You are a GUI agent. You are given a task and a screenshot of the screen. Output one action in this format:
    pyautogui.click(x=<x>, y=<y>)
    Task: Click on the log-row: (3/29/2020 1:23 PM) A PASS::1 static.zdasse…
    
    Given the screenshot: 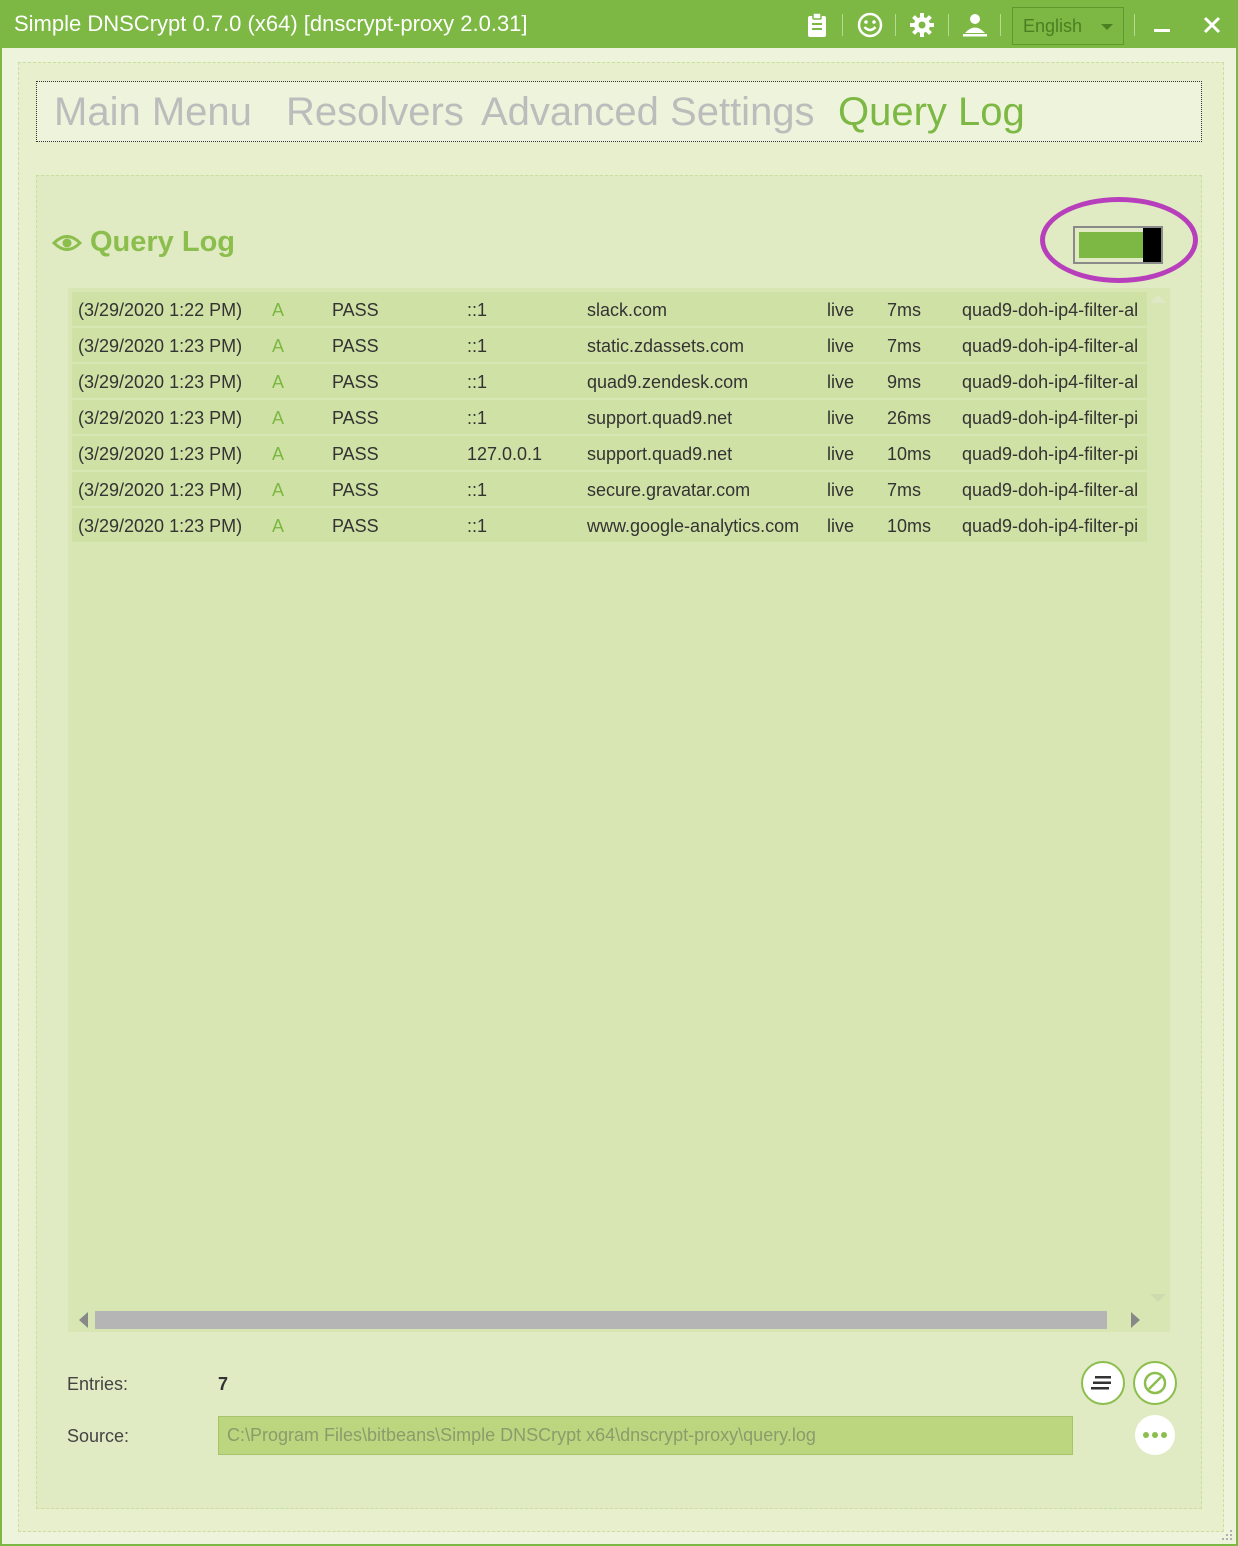 What is the action you would take?
    pyautogui.click(x=609, y=345)
    